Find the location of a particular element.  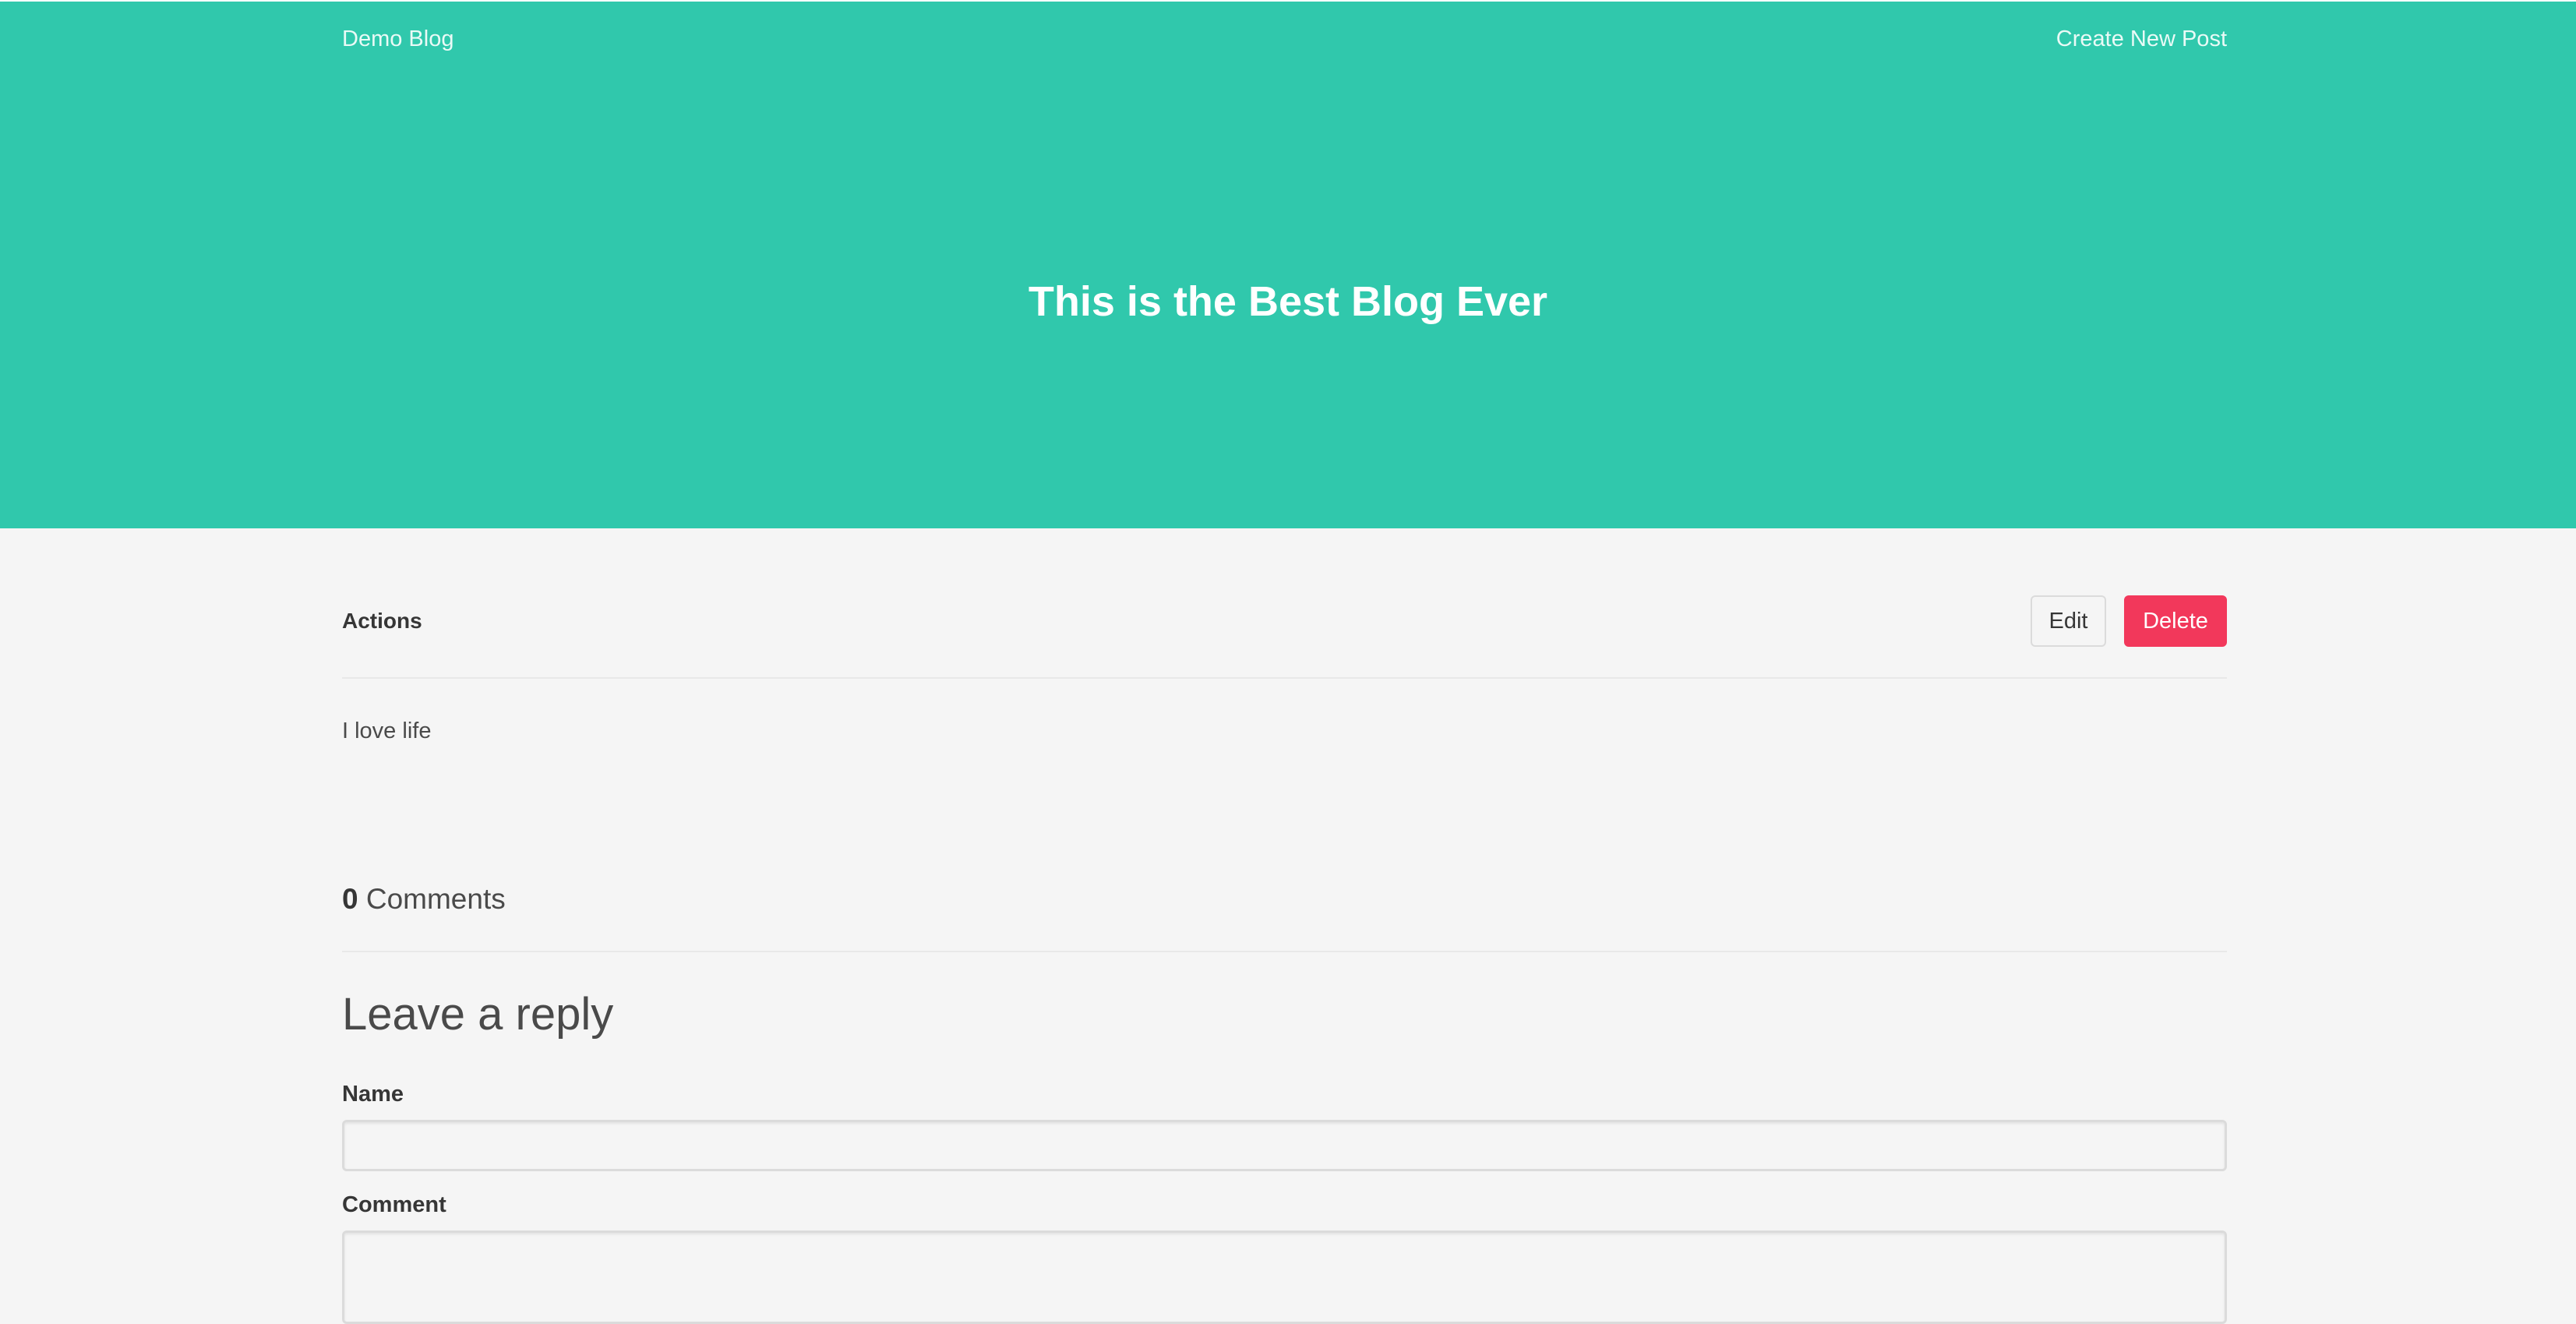

comments-count: 0 is located at coordinates (350, 899).